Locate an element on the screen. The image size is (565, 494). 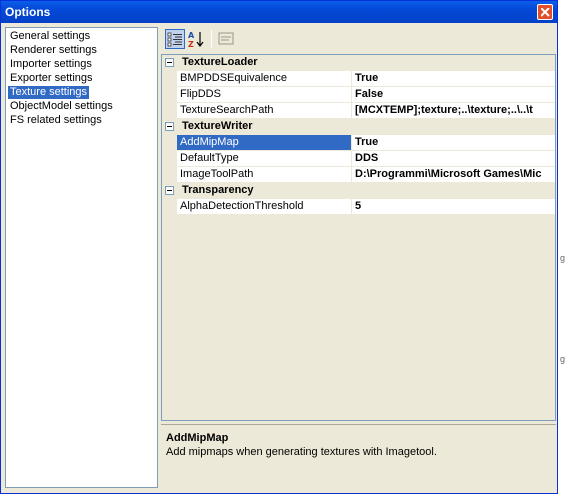
category-row-texturewriter: TextureWriter is located at coordinates (358, 127).